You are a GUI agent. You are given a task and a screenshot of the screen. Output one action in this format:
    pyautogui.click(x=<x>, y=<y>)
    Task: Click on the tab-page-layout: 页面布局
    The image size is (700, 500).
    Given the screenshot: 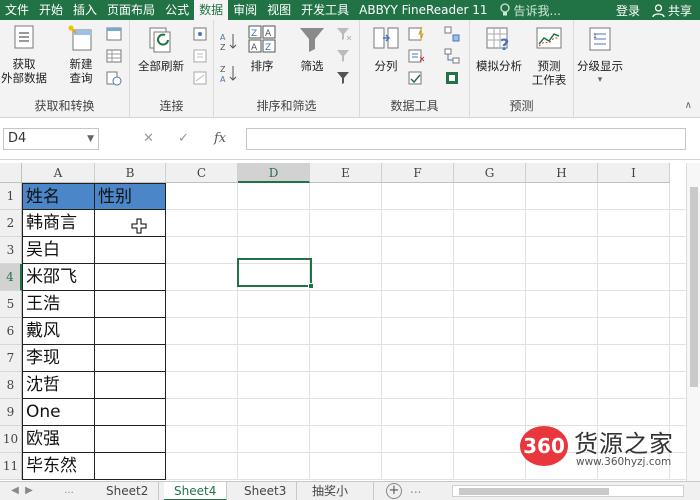 What is the action you would take?
    pyautogui.click(x=131, y=10)
    